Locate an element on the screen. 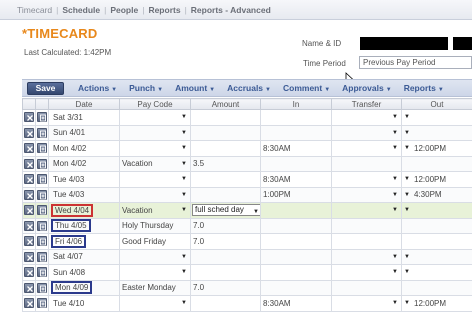 The image size is (472, 312). date-cell: Mon 4/09 is located at coordinates (84, 288).